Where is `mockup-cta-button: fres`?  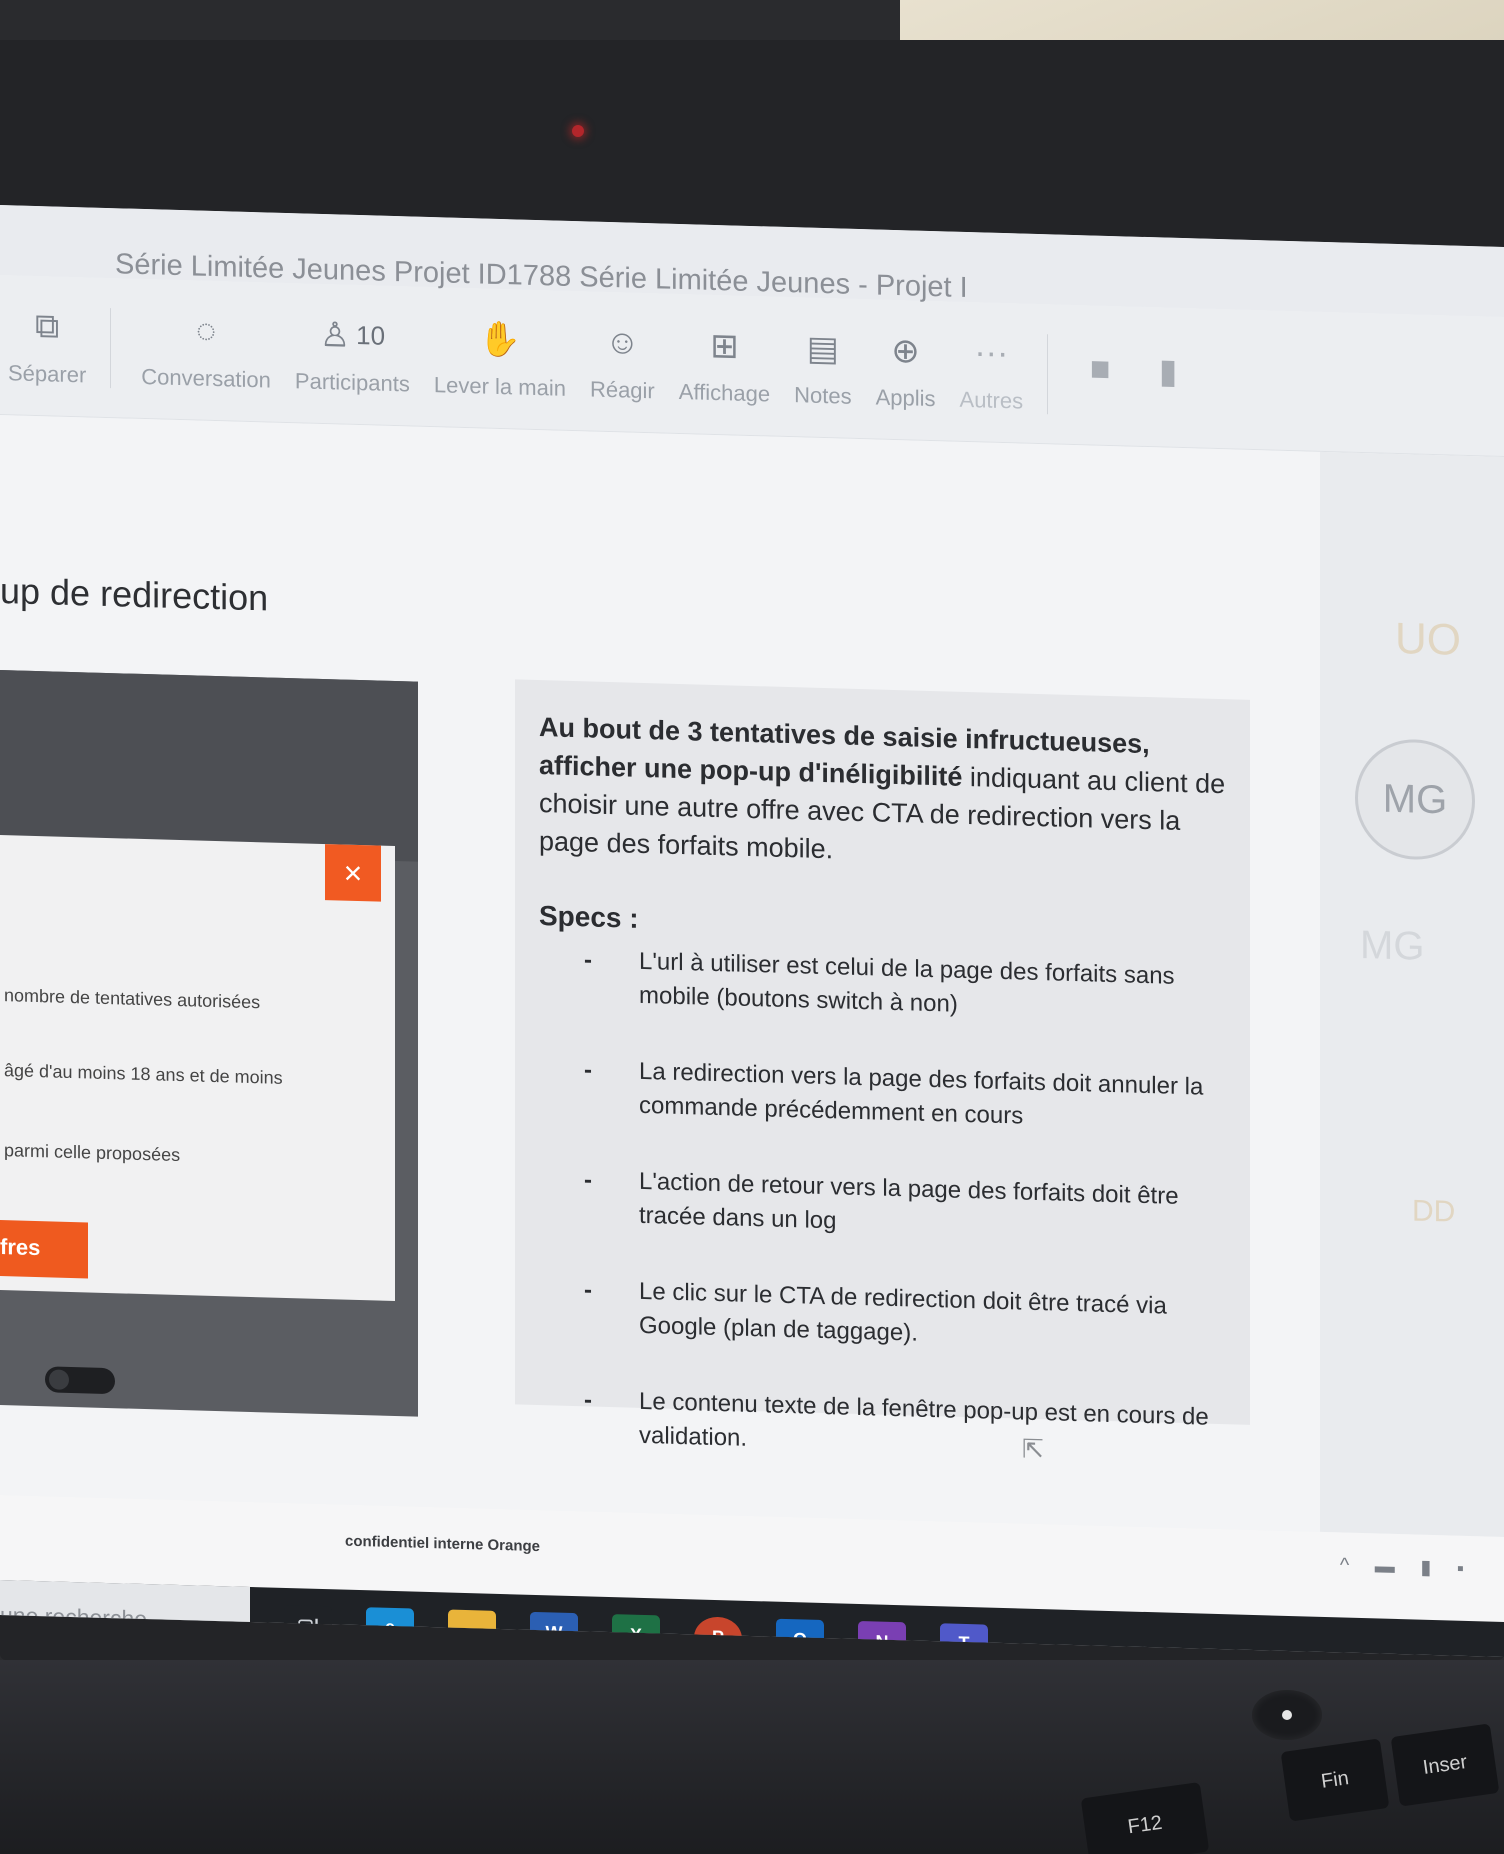 mockup-cta-button: fres is located at coordinates (44, 1249).